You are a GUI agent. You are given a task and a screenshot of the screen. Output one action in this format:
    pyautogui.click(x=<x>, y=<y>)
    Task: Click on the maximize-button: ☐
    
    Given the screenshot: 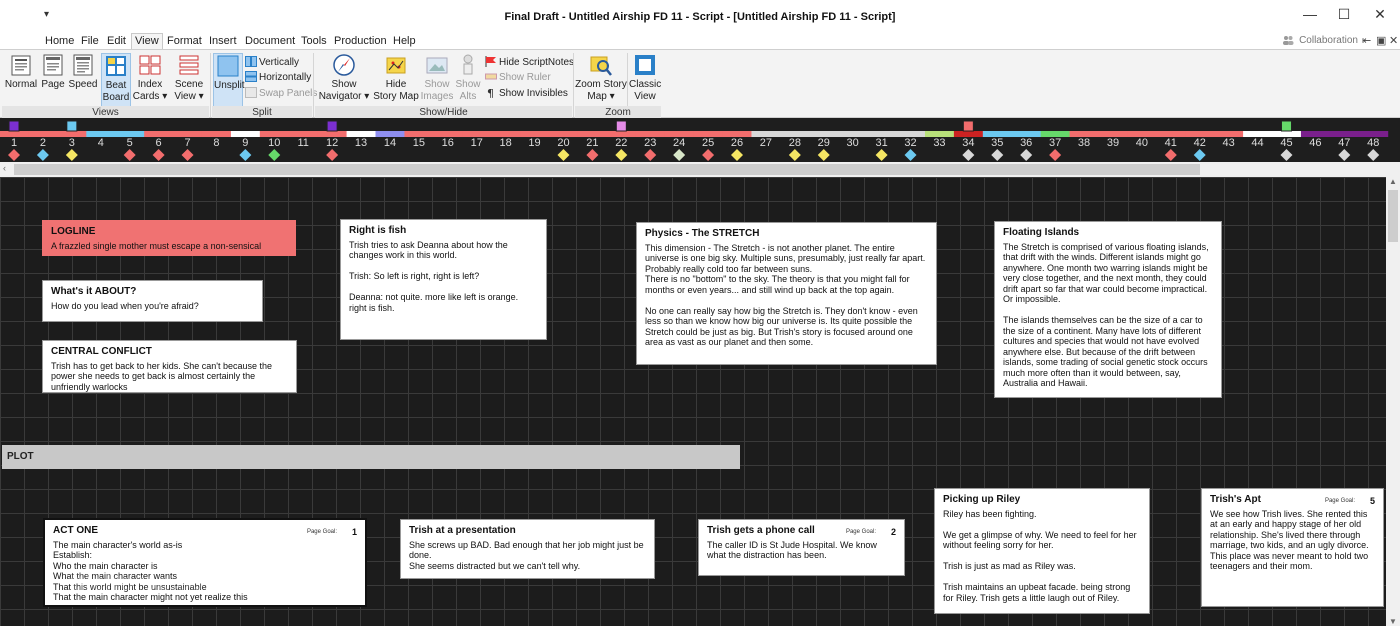 What is the action you would take?
    pyautogui.click(x=1344, y=14)
    